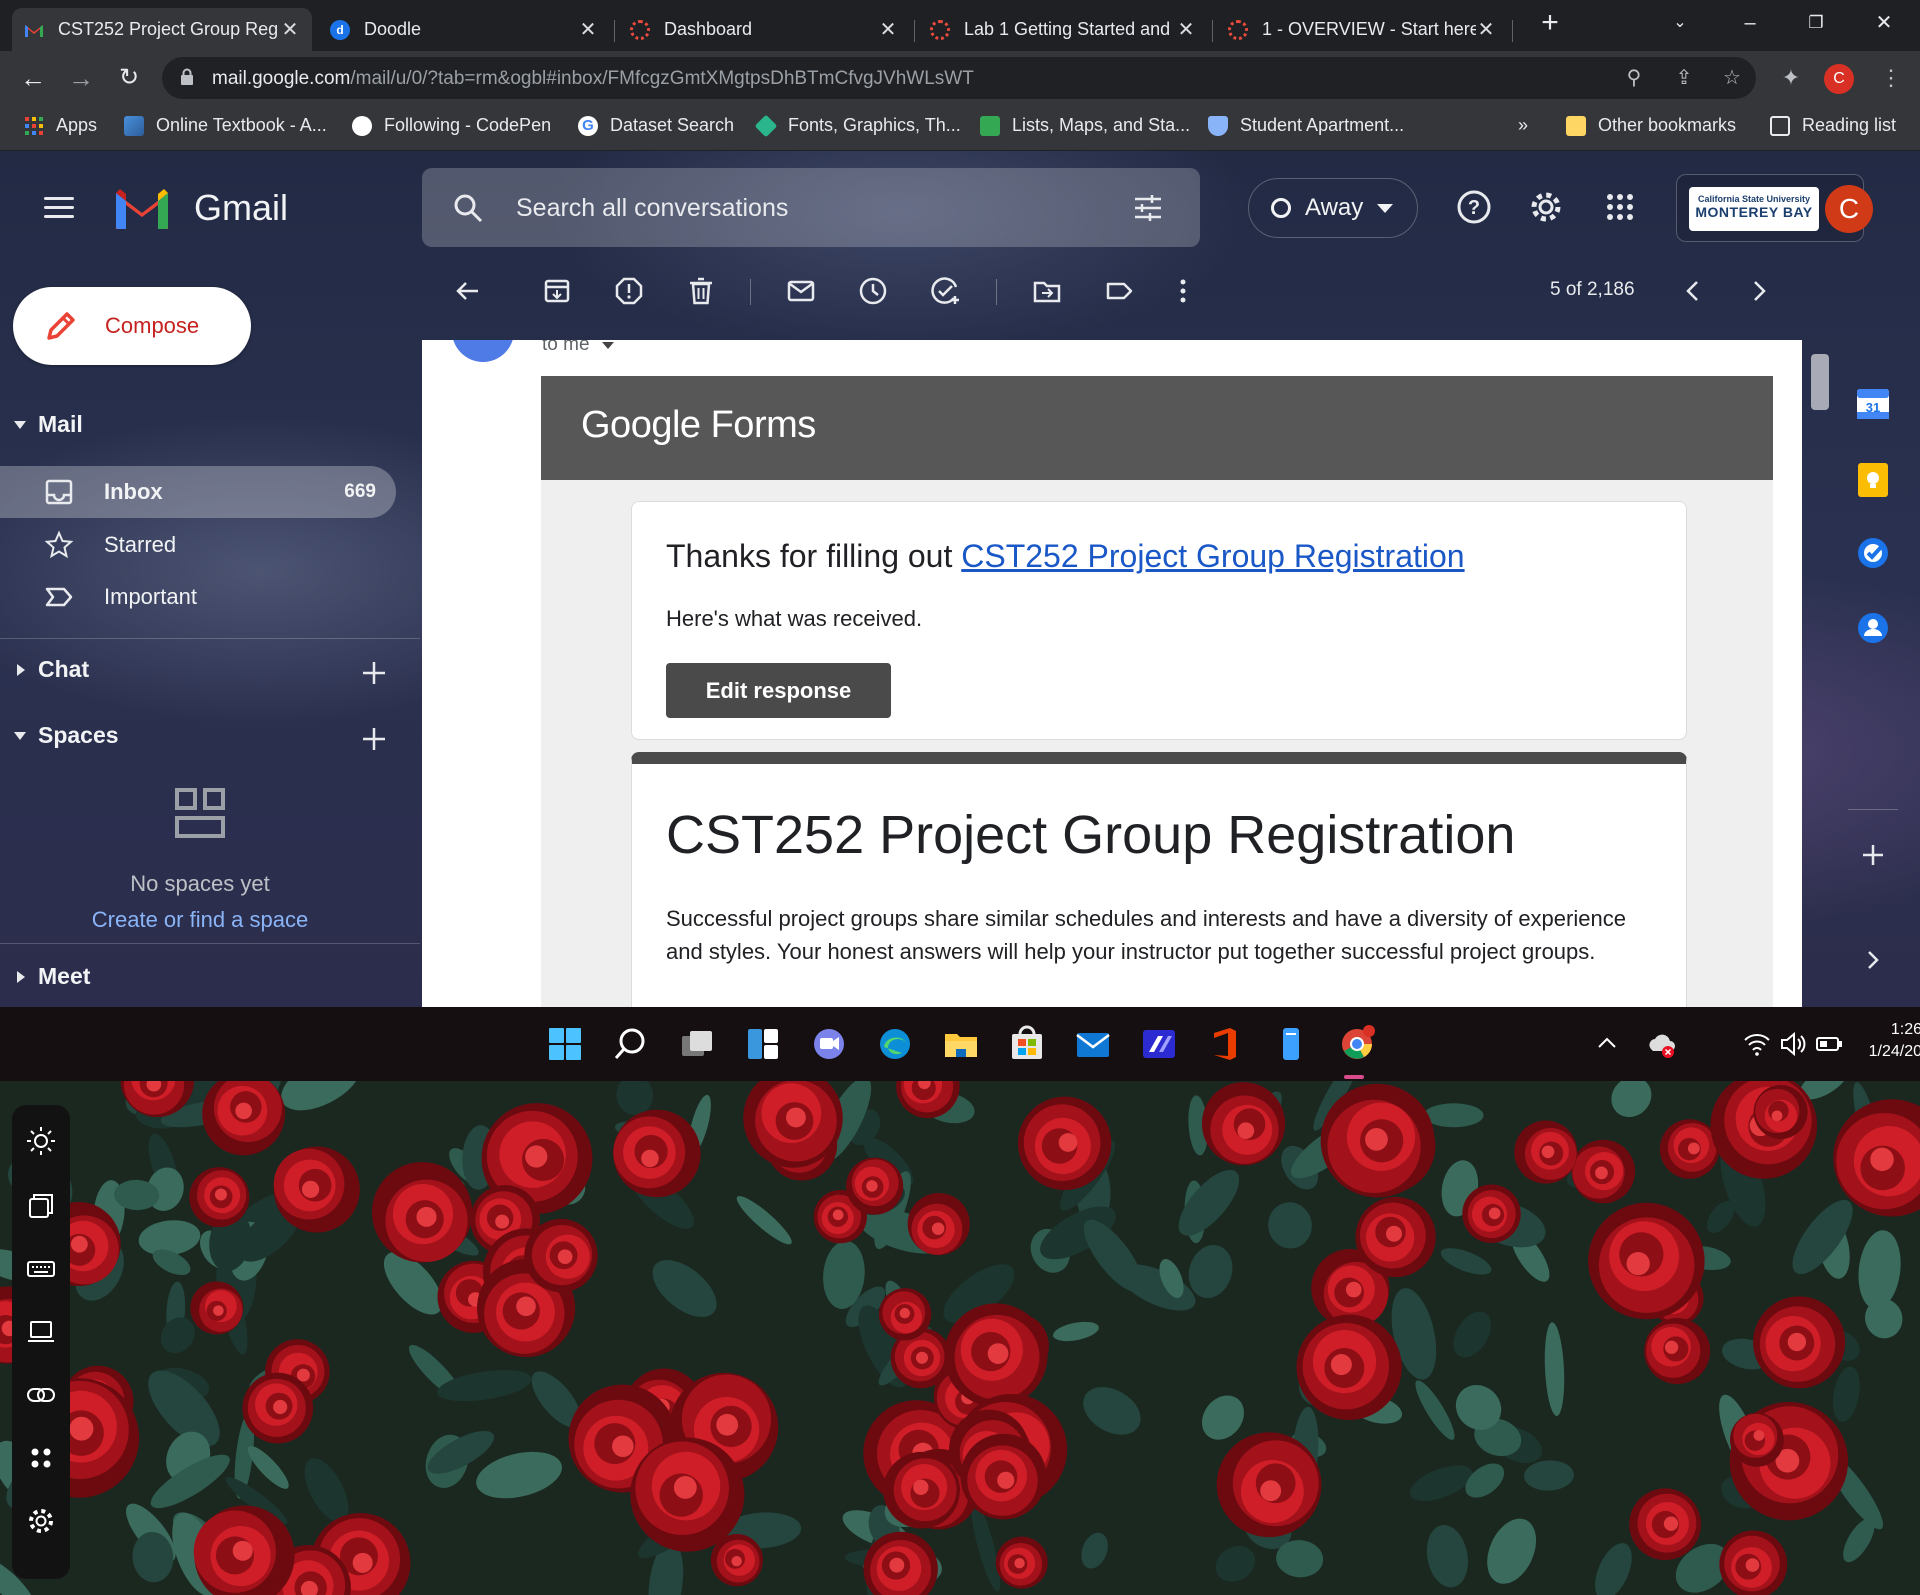 Image resolution: width=1920 pixels, height=1595 pixels. Describe the element at coordinates (1873, 480) in the screenshot. I see `keep-icon` at that location.